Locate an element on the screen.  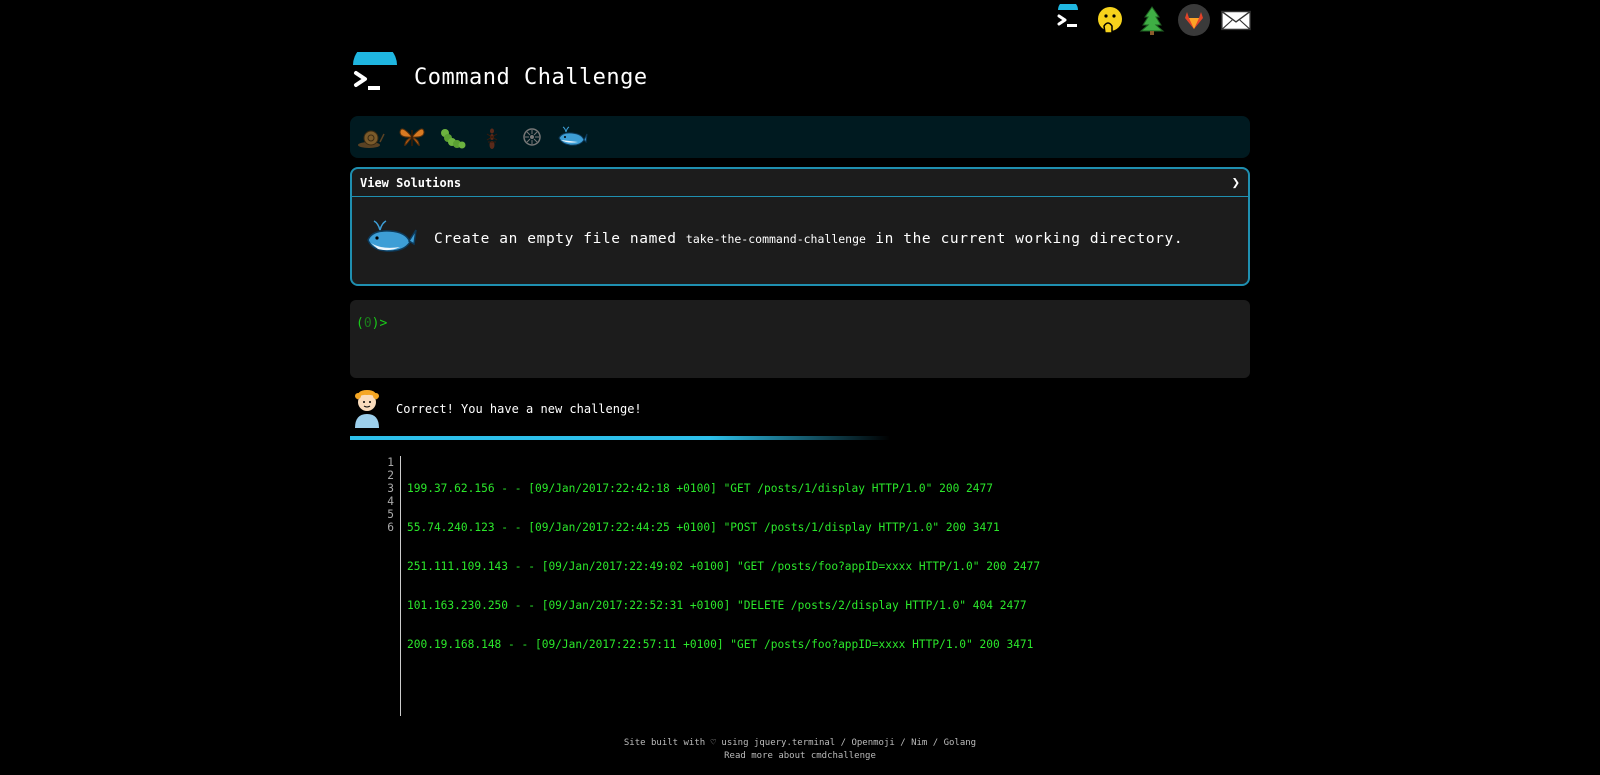
tree-icon is located at coordinates (1152, 20).